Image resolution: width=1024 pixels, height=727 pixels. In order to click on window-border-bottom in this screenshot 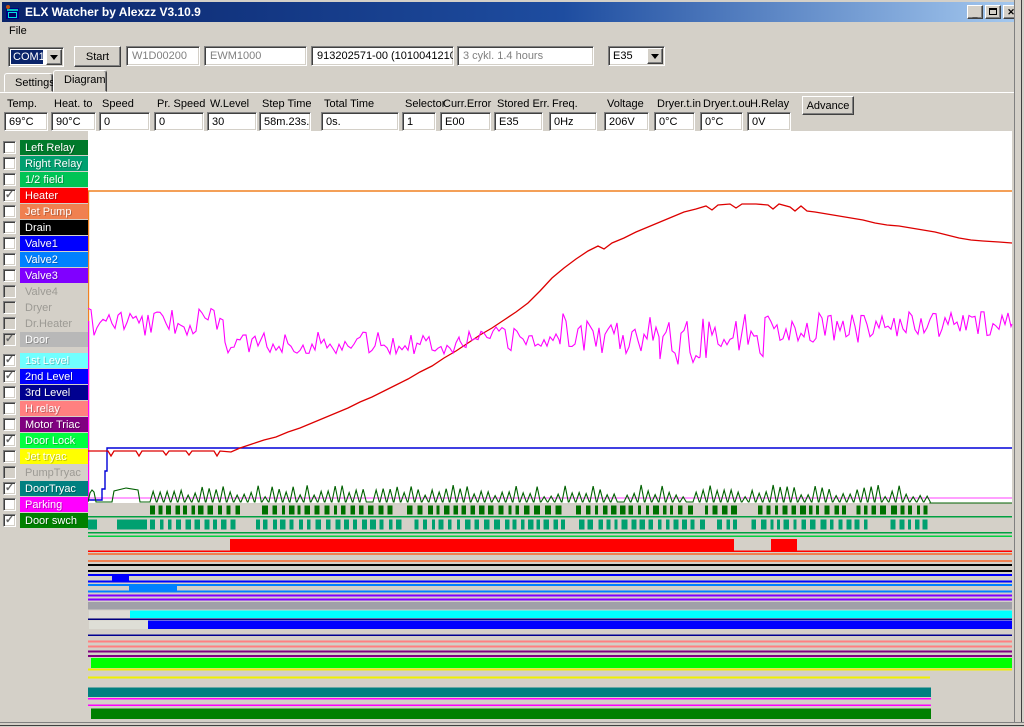, I will do `click(512, 724)`.